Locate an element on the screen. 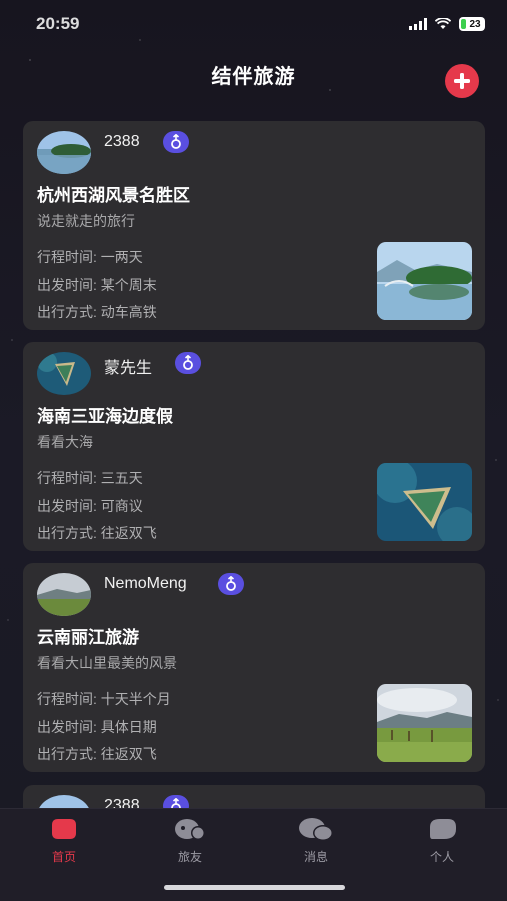 The image size is (507, 901). tab-friends: 旅友 is located at coordinates (190, 839).